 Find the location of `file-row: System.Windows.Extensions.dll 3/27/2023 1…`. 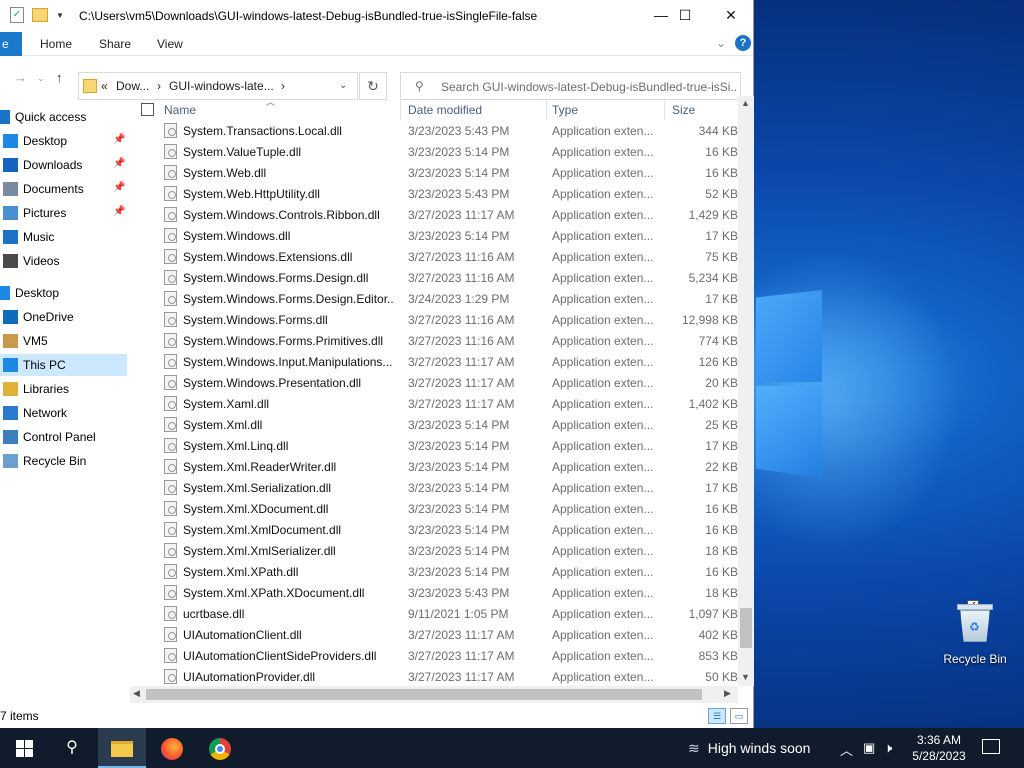

file-row: System.Windows.Extensions.dll 3/27/2023 1… is located at coordinates (434, 256).